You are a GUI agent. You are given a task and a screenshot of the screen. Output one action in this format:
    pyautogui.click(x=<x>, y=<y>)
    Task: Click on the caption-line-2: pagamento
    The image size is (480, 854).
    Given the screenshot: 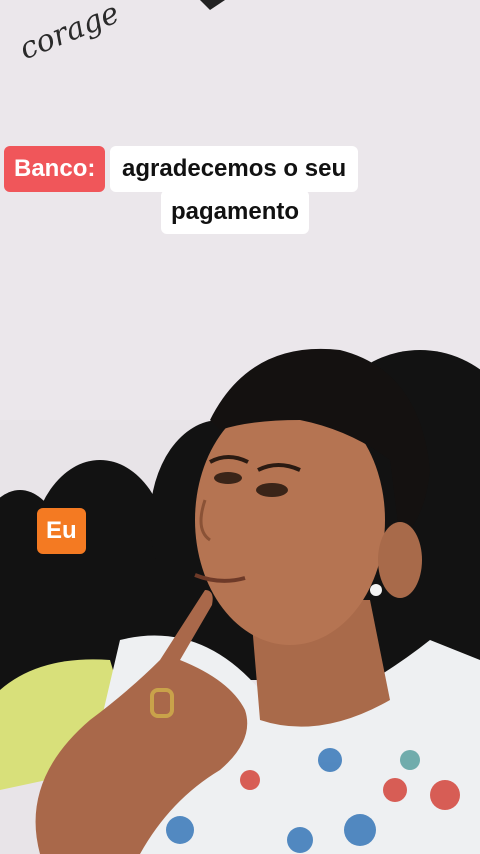 What is the action you would take?
    pyautogui.click(x=235, y=212)
    